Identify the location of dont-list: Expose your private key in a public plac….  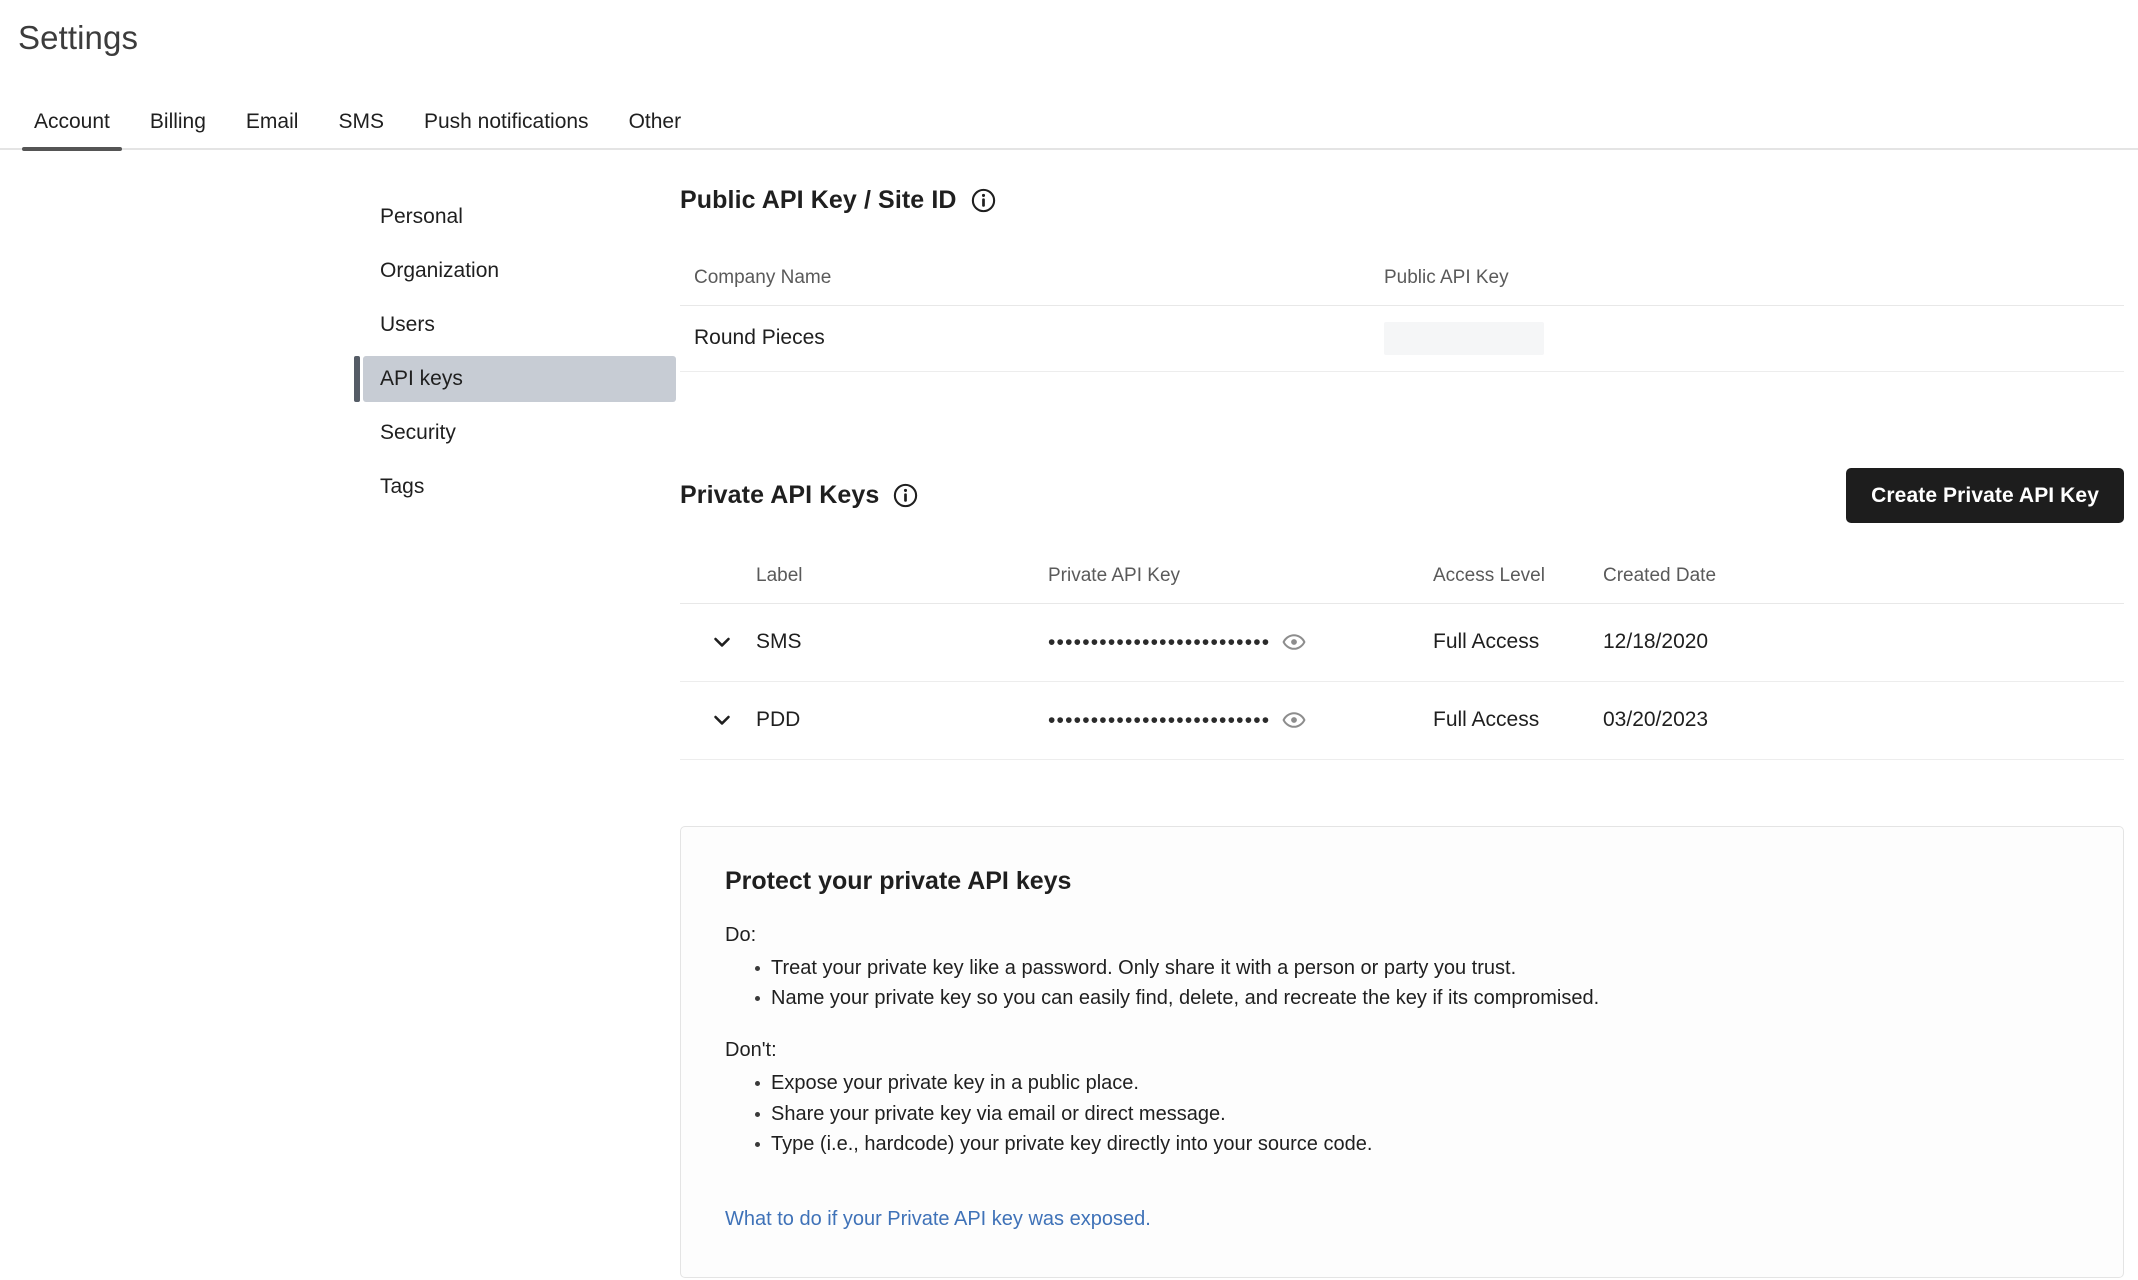
(1402, 1113).